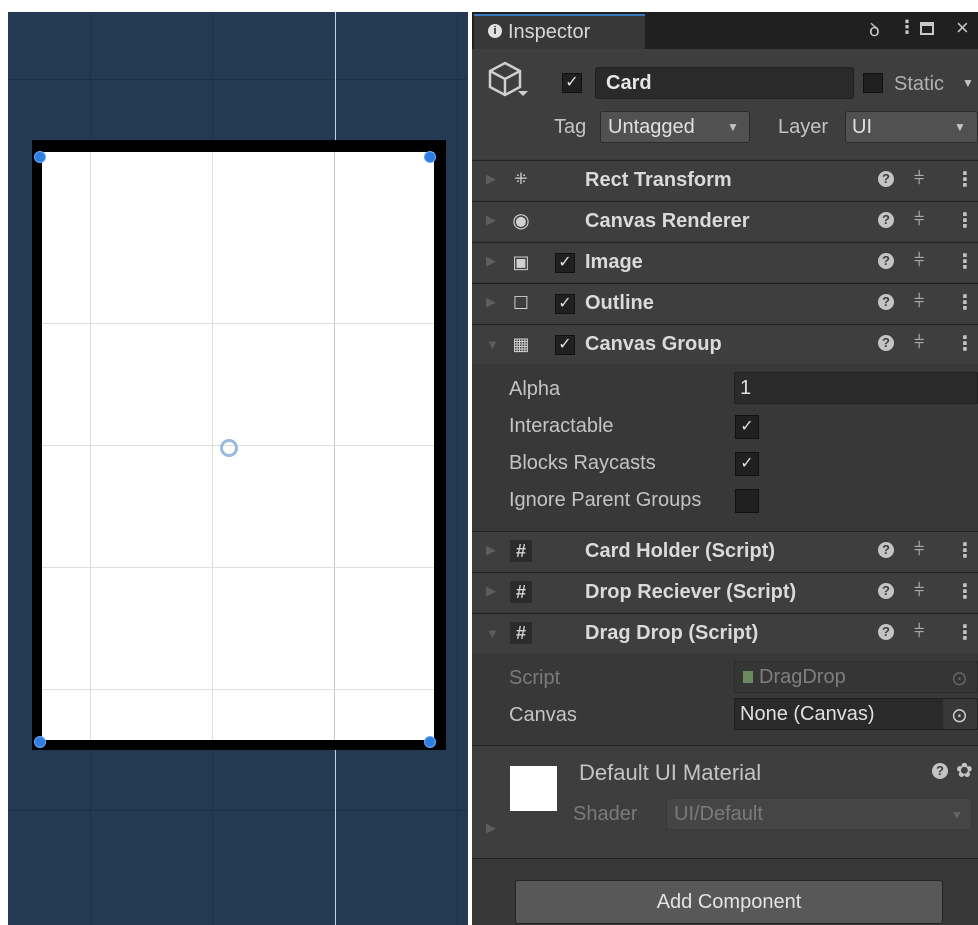  I want to click on close-icon: ×, so click(962, 28).